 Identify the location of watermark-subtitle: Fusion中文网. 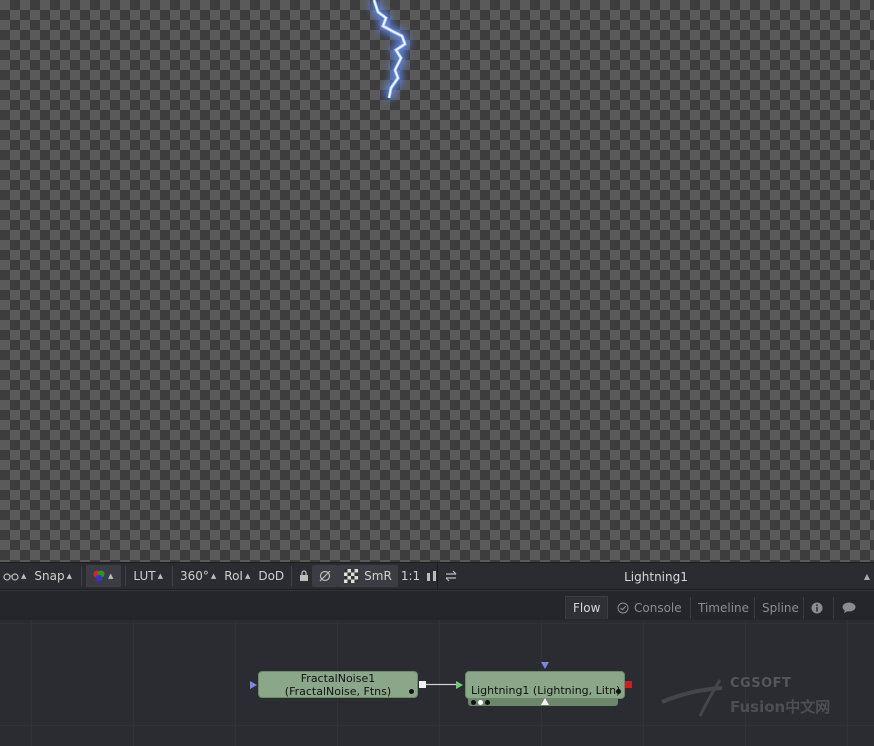
(780, 707).